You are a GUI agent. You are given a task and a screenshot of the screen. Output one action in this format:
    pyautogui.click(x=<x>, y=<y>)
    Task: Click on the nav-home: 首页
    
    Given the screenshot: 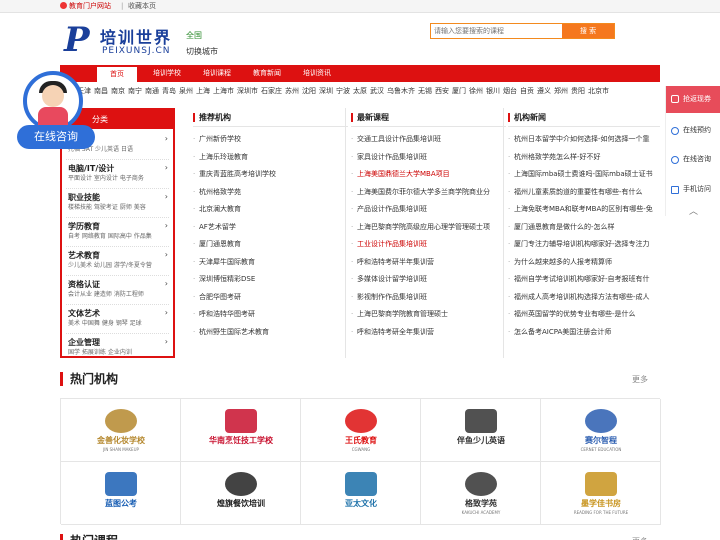 What is the action you would take?
    pyautogui.click(x=117, y=74)
    